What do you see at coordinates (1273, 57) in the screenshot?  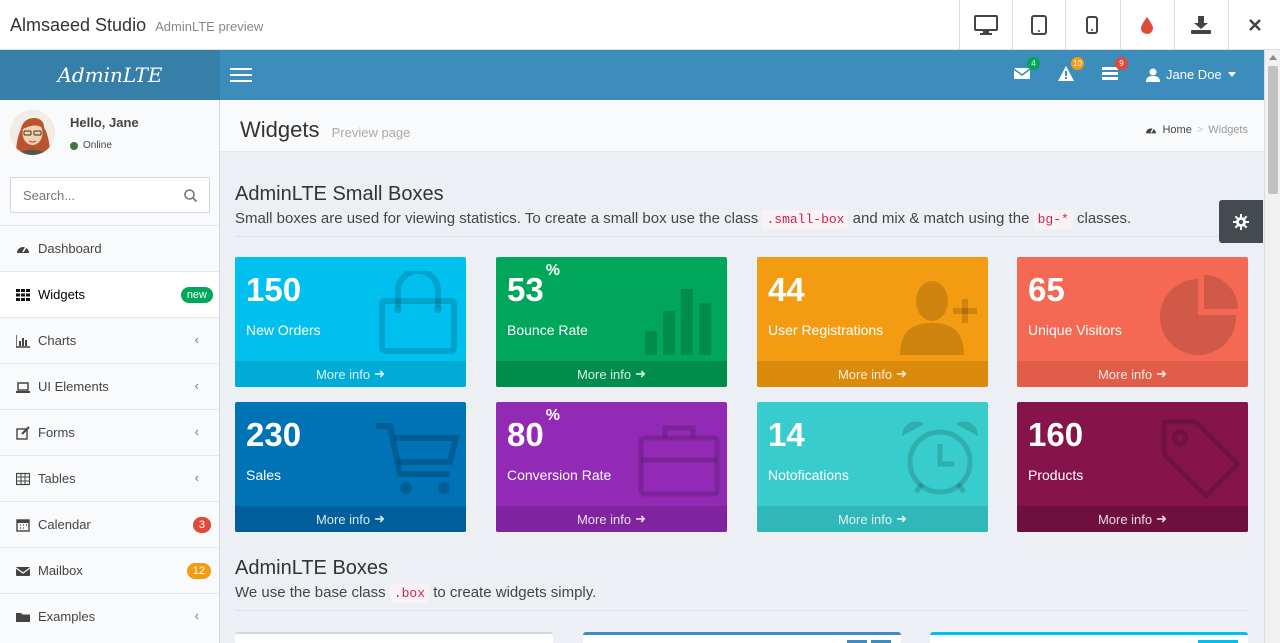 I see `scroll-up-arrow-icon` at bounding box center [1273, 57].